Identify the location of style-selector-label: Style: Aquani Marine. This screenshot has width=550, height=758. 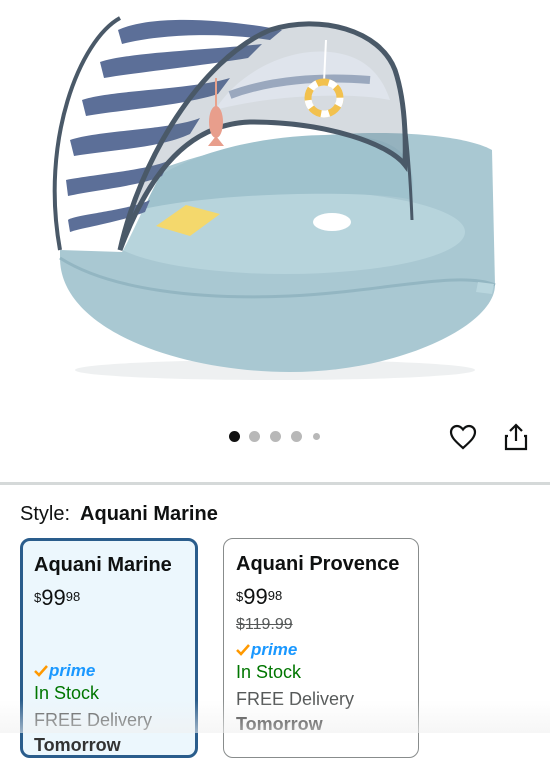
(119, 514).